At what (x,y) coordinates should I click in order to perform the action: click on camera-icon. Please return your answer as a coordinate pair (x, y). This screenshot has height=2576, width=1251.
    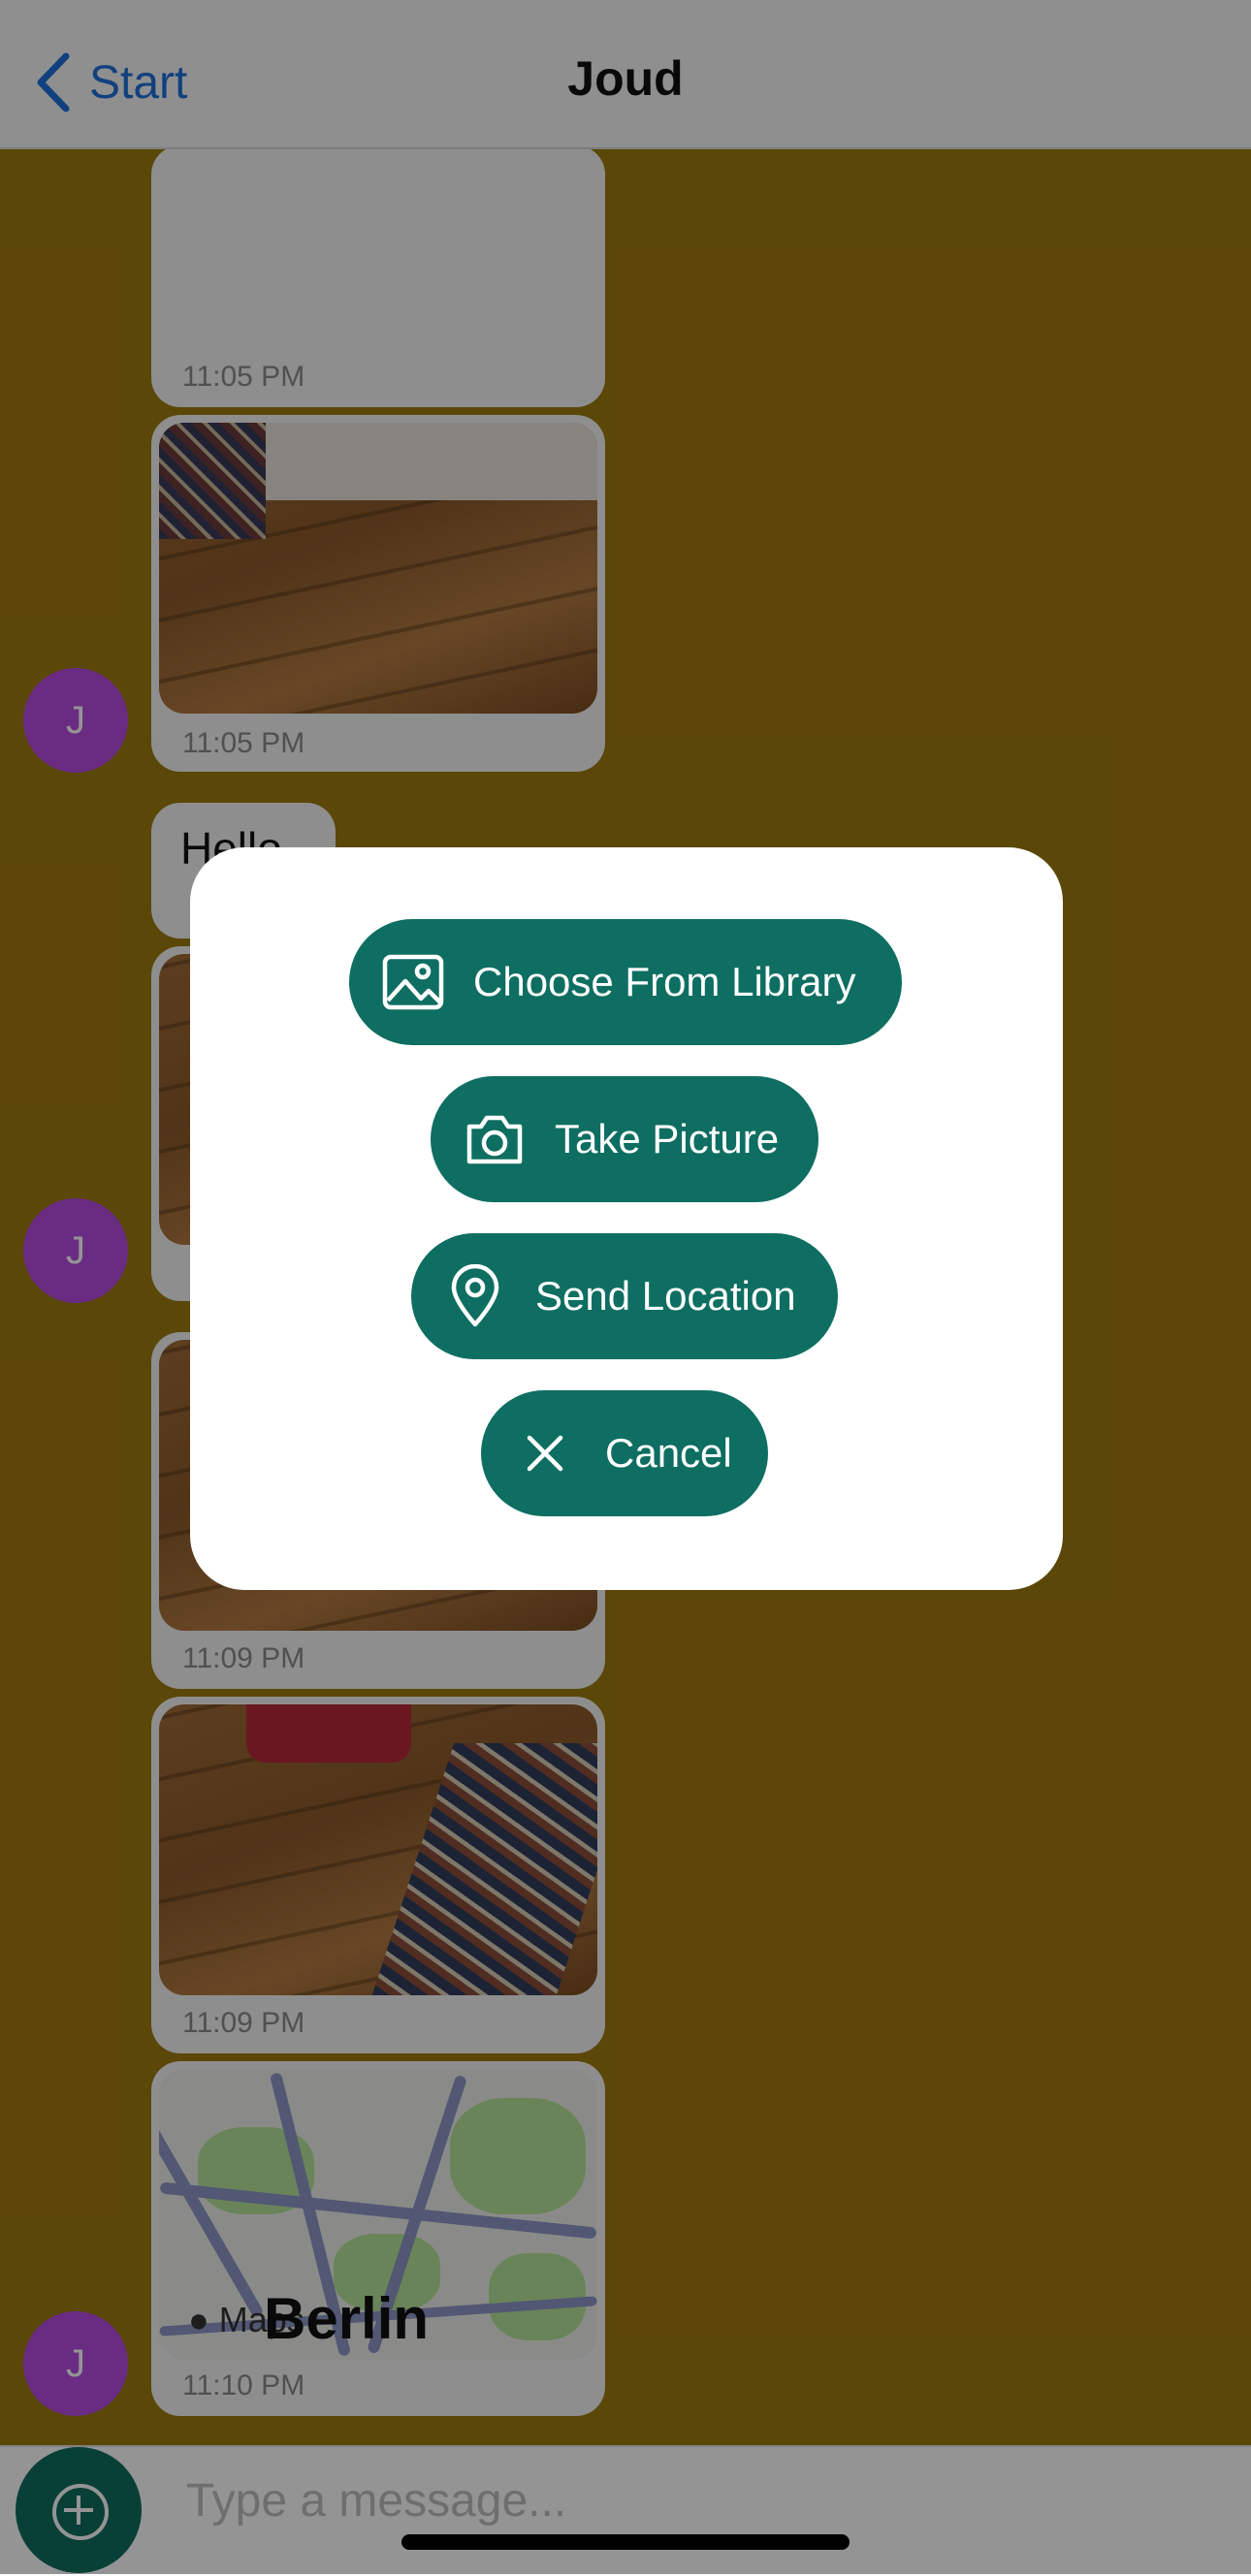
    Looking at the image, I should click on (495, 1139).